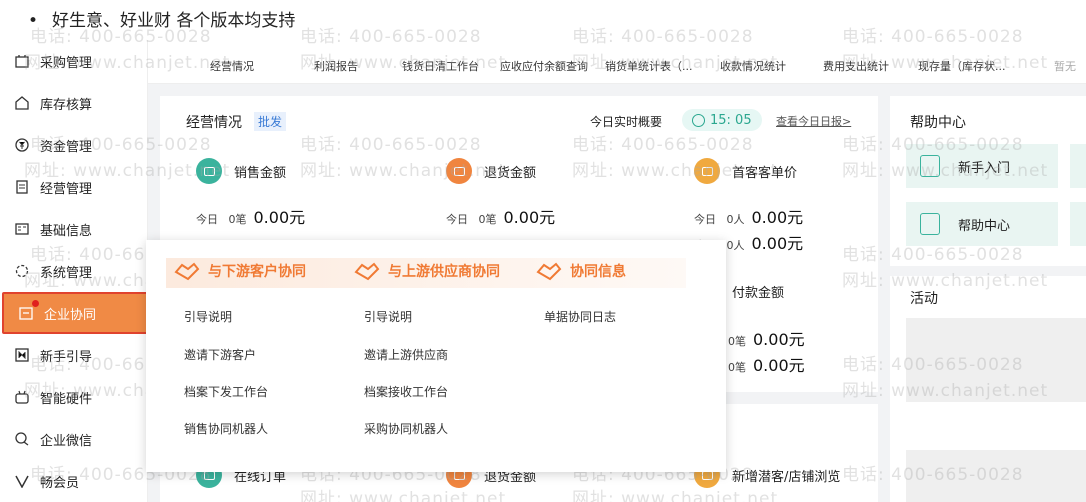  I want to click on tab-balance: 应收应付余额查询, so click(544, 66).